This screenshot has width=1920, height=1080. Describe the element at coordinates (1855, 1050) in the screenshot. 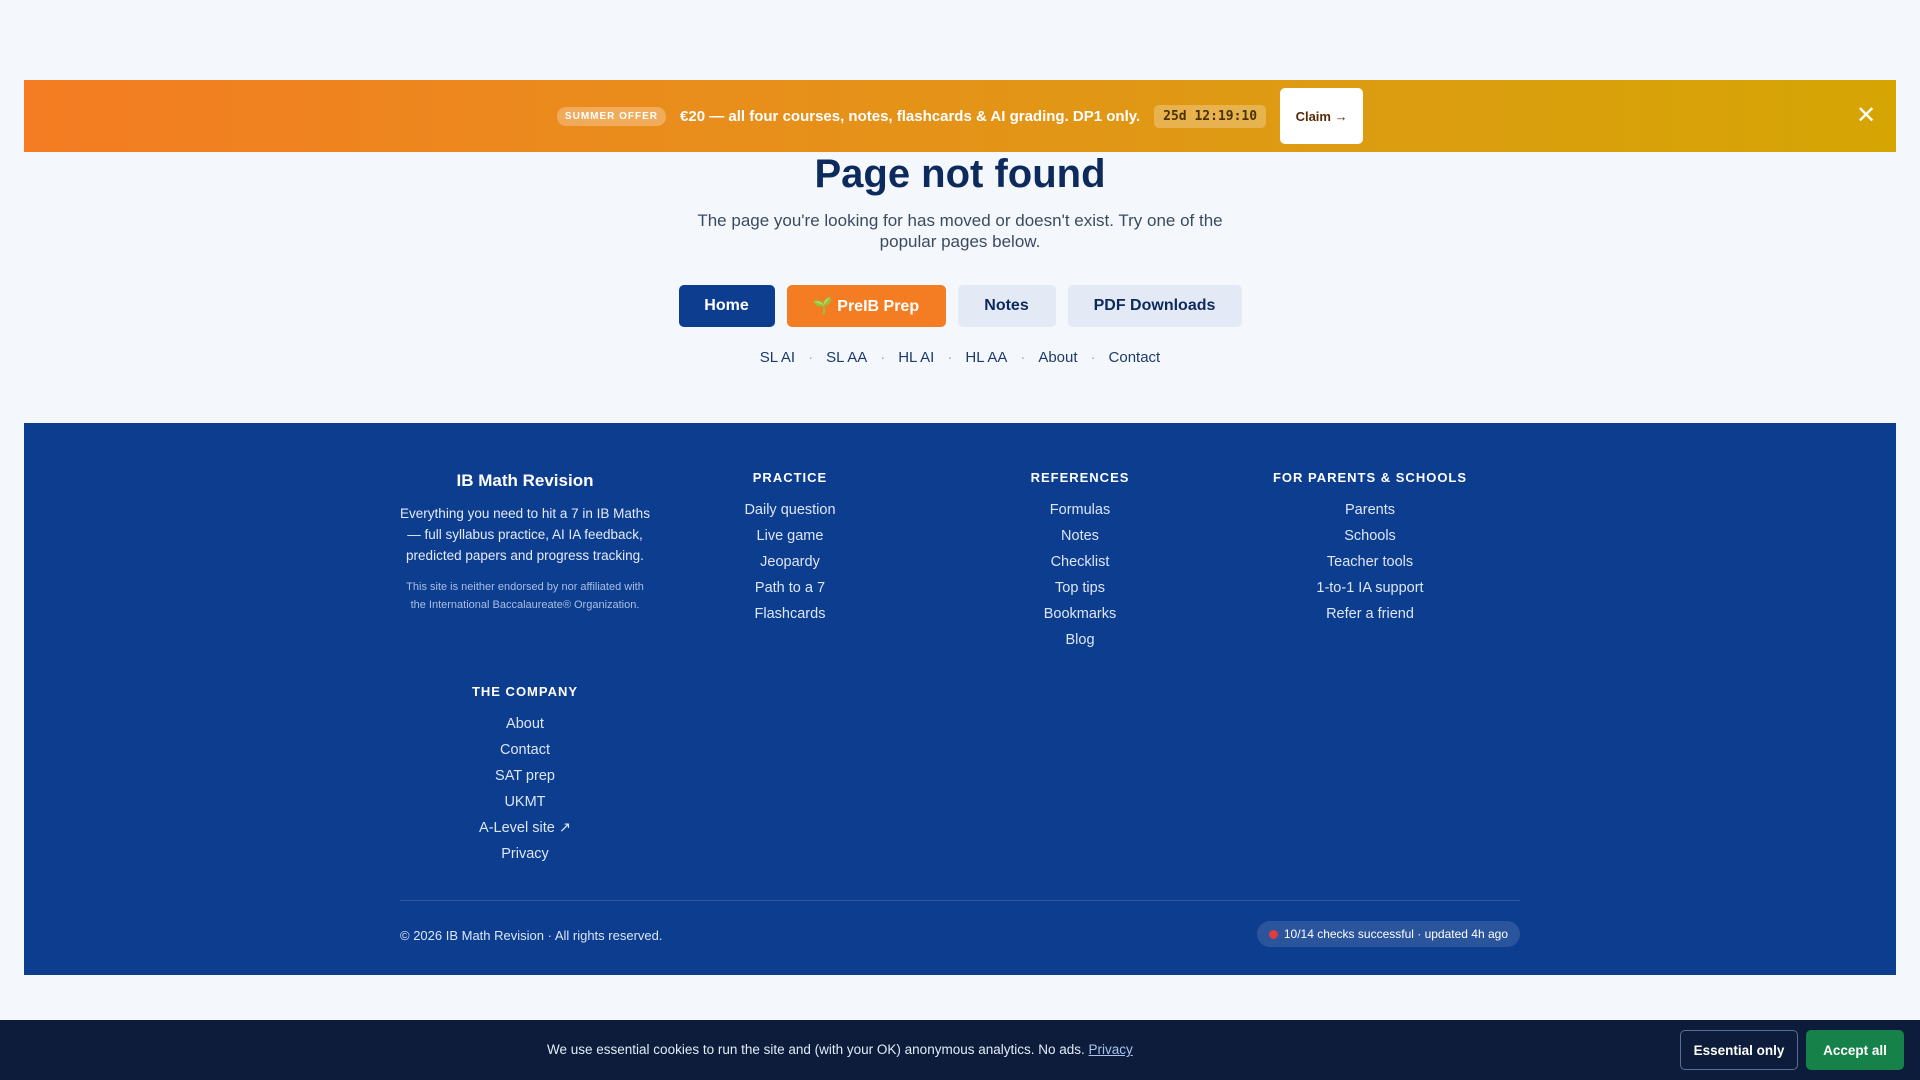

I see `accept-all-button: Accept all` at that location.